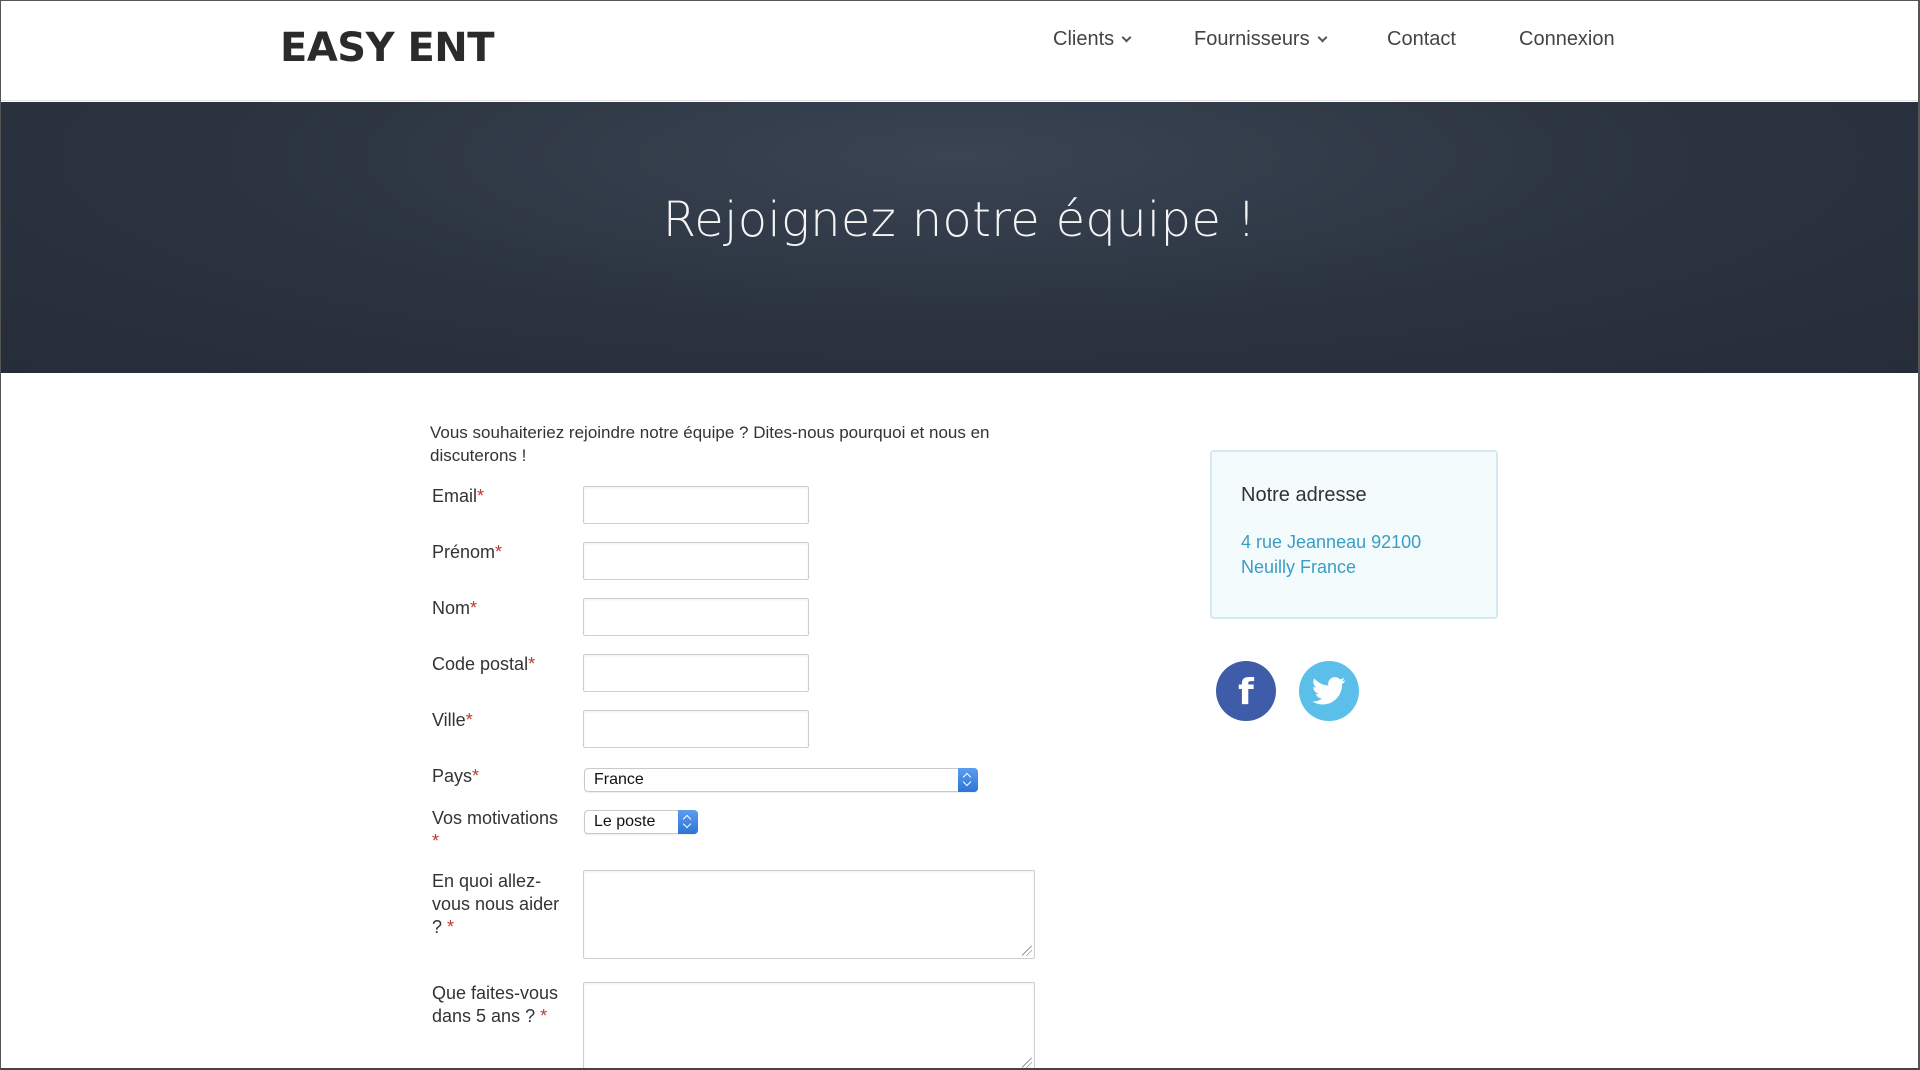 This screenshot has height=1070, width=1920. I want to click on ville-label: Ville*, so click(452, 720).